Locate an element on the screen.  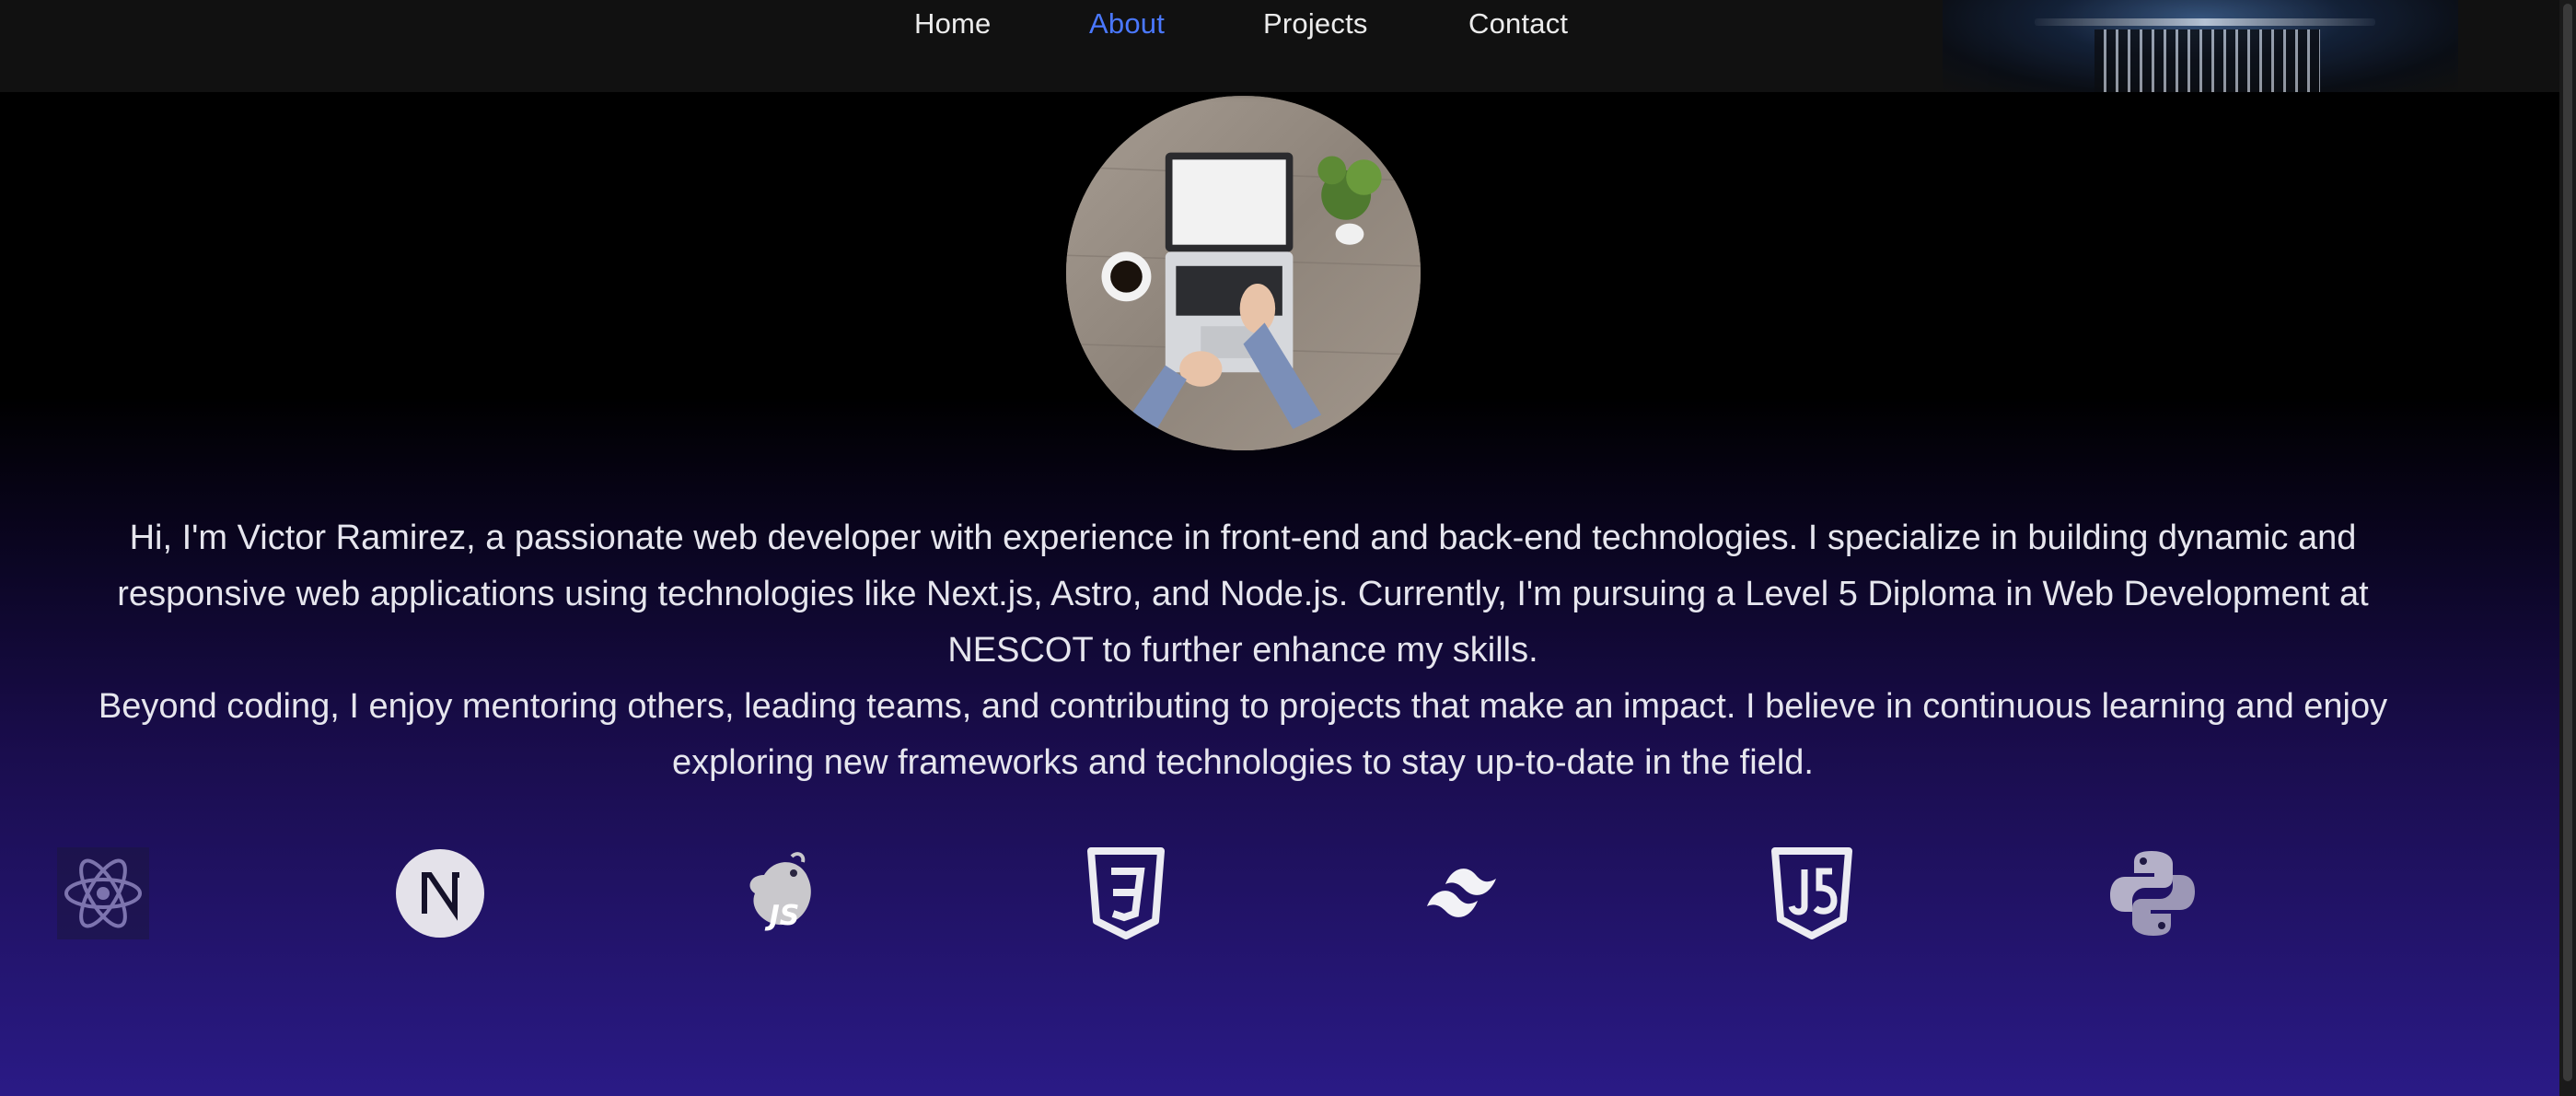
nav-link-home: Home is located at coordinates (953, 24).